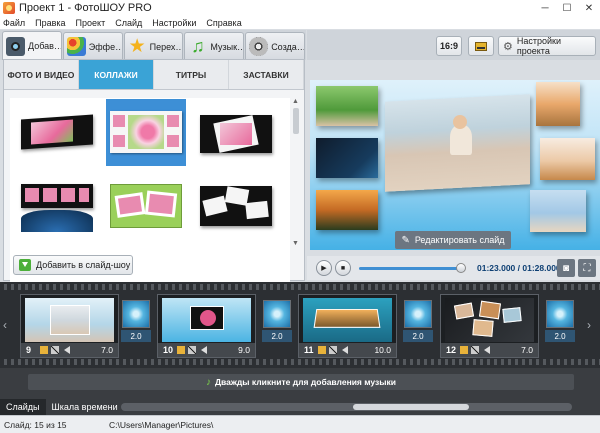  I want to click on pencil-icon: ✎, so click(405, 240).